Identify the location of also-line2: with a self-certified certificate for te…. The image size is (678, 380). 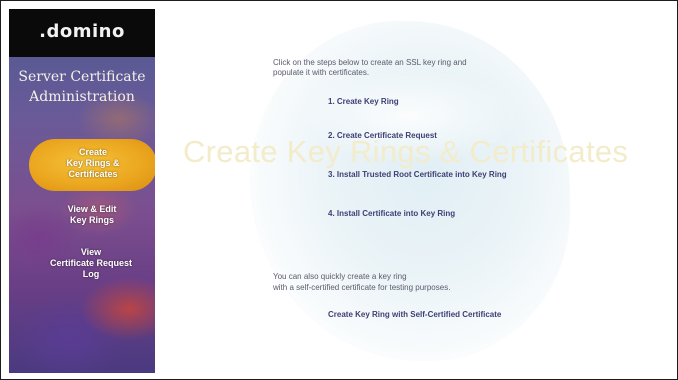
(362, 287).